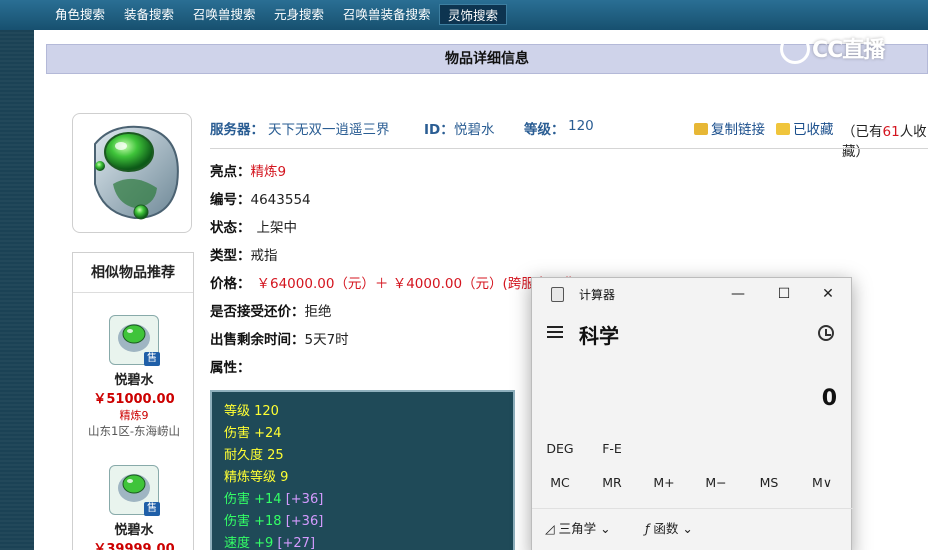 The width and height of the screenshot is (928, 550). Describe the element at coordinates (544, 130) in the screenshot. I see `level-label: 等级：` at that location.